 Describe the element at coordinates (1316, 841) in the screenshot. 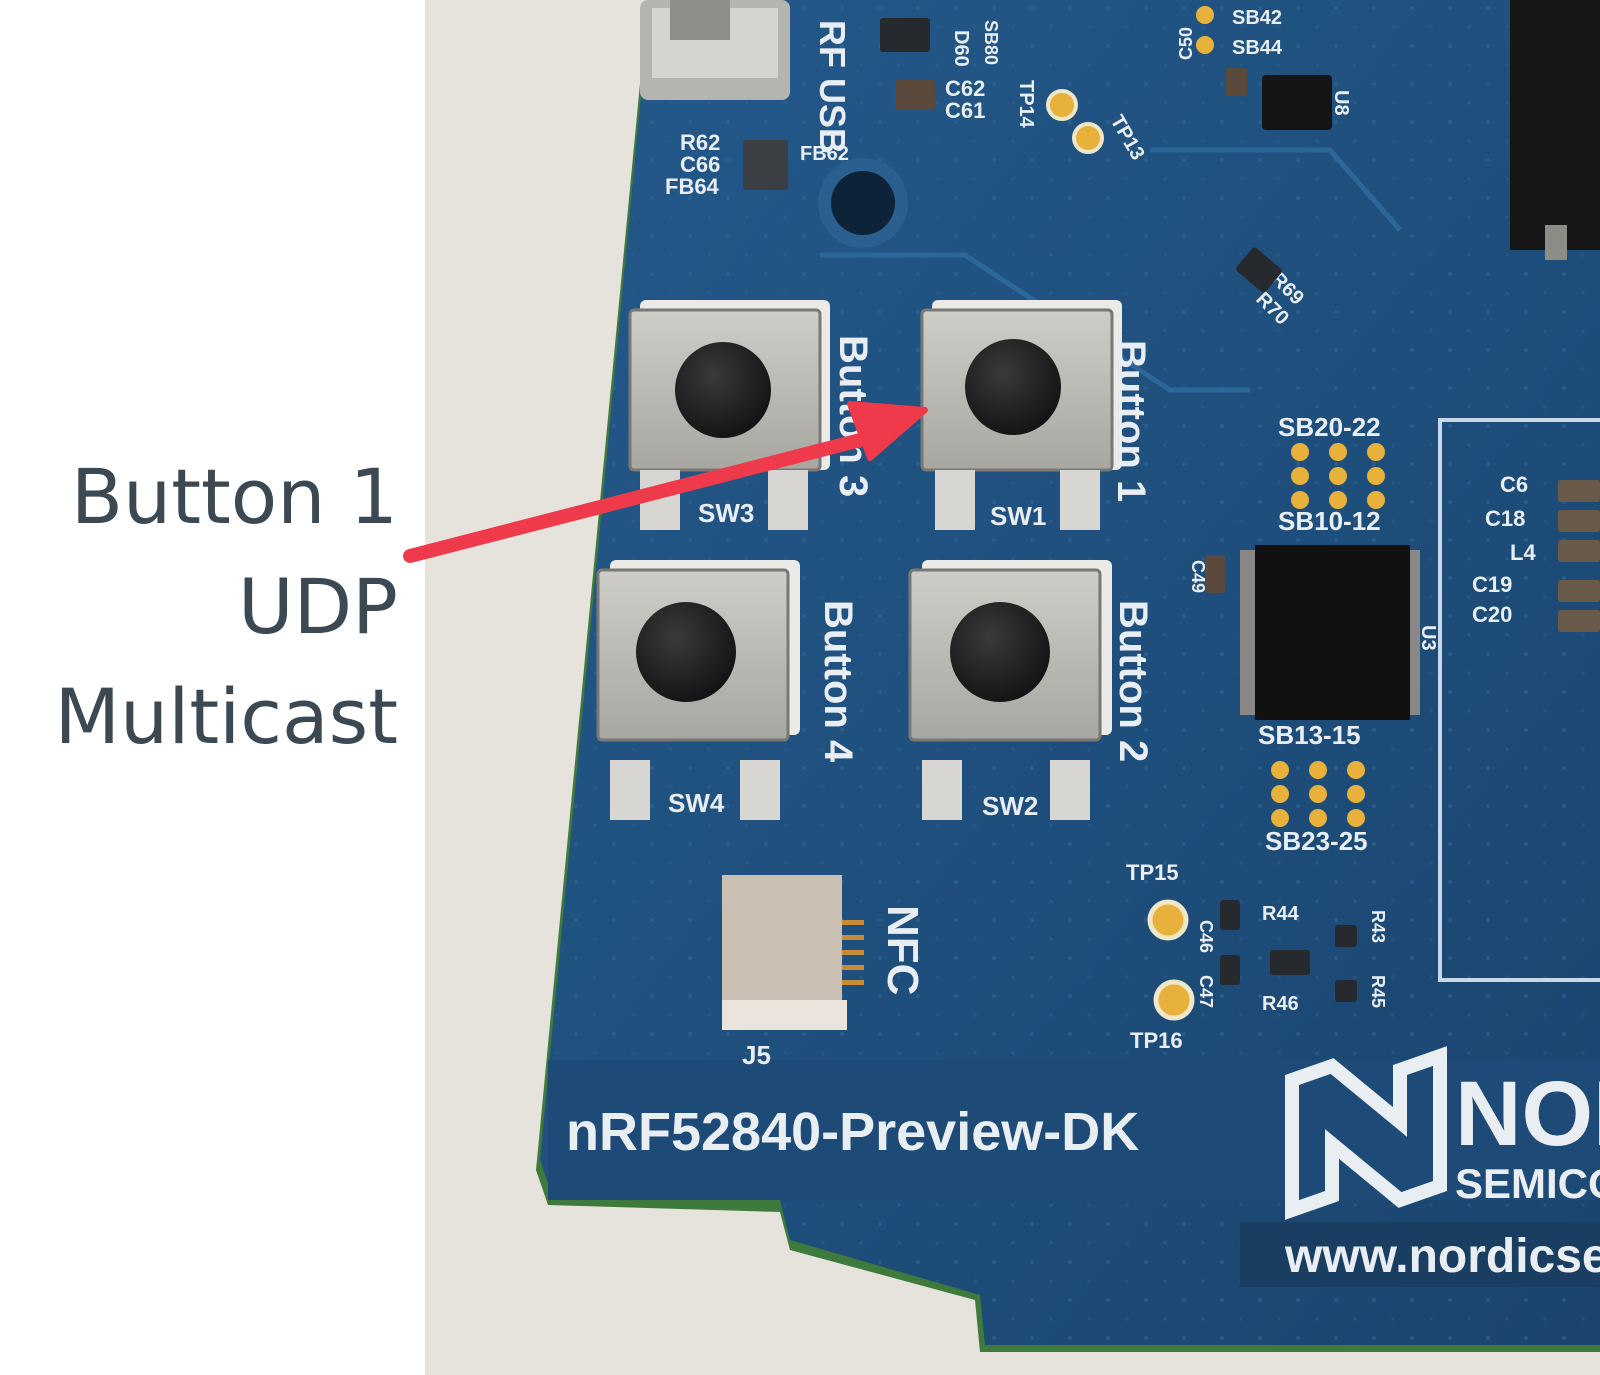

I see `silk-sb23-25: SB23-25` at that location.